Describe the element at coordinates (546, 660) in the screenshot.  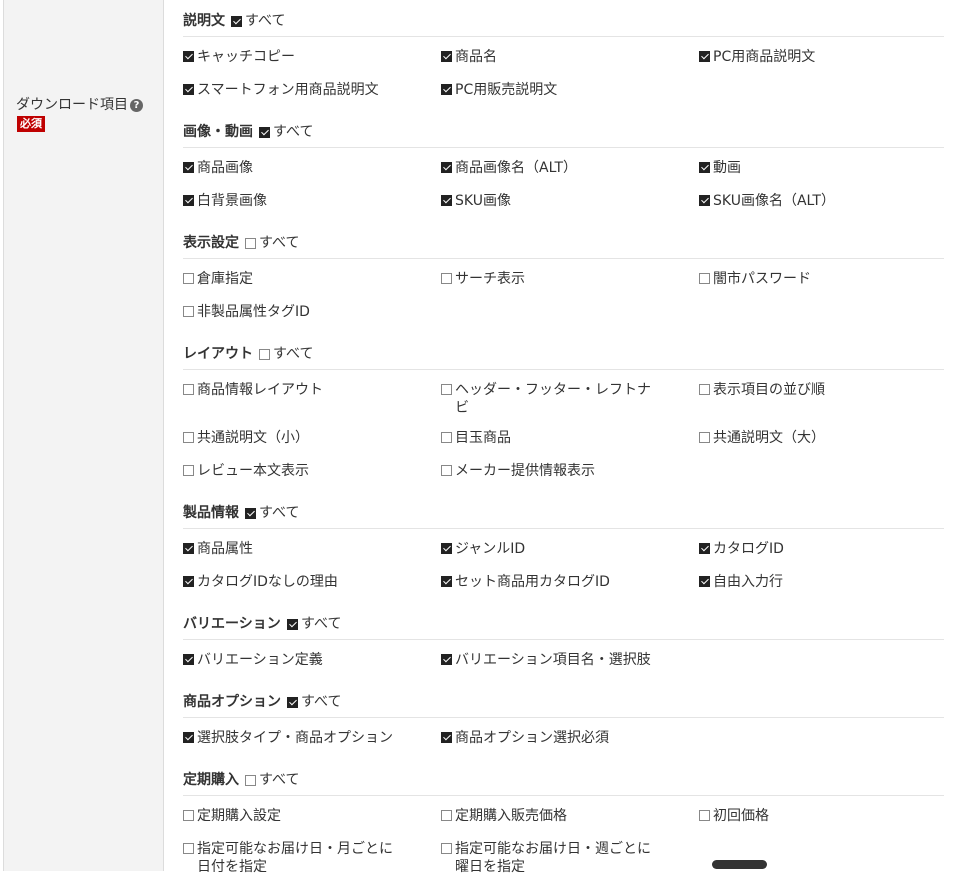
I see `checkbox-item: バリエーション項目名・選択肢` at that location.